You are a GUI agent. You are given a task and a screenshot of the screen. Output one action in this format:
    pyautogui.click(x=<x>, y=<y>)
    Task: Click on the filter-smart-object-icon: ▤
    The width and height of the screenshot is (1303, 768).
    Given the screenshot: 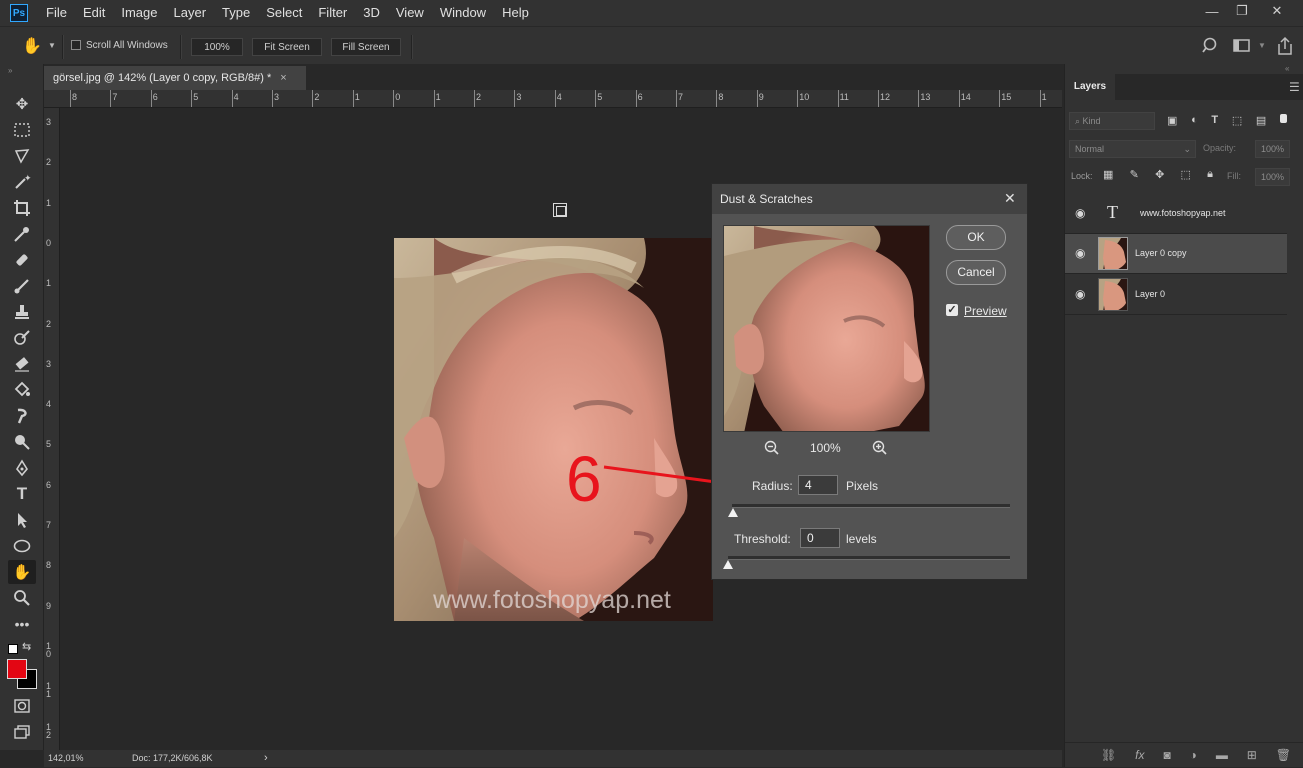 What is the action you would take?
    pyautogui.click(x=1261, y=121)
    